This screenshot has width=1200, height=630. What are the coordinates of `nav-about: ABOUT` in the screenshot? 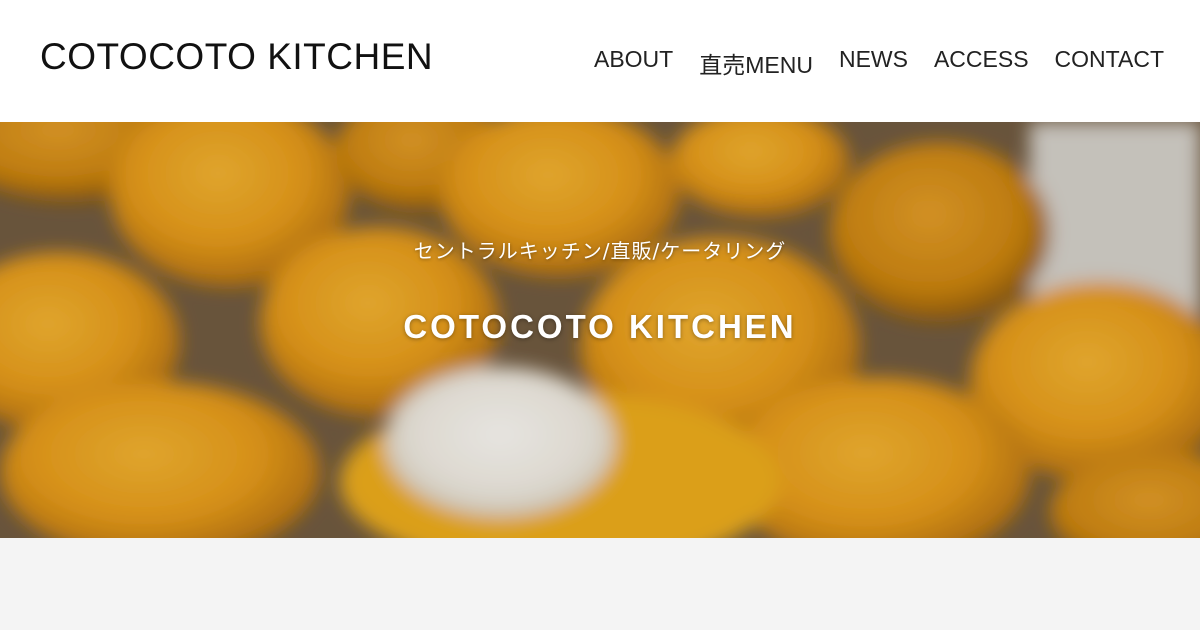 It's located at (633, 63).